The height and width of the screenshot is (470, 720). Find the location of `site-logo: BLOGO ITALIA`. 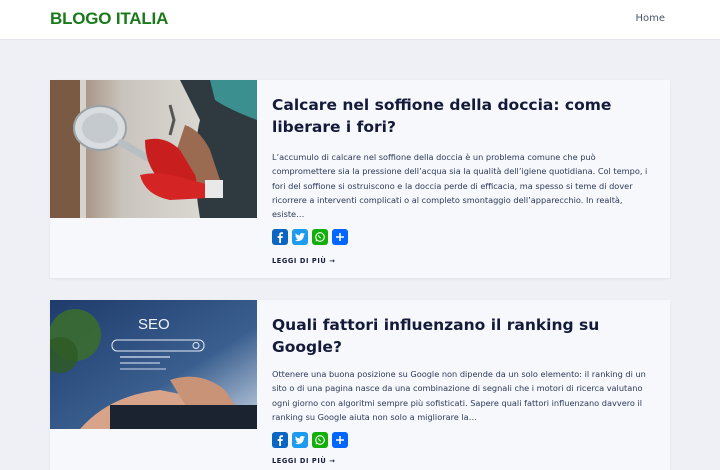

site-logo: BLOGO ITALIA is located at coordinates (109, 19).